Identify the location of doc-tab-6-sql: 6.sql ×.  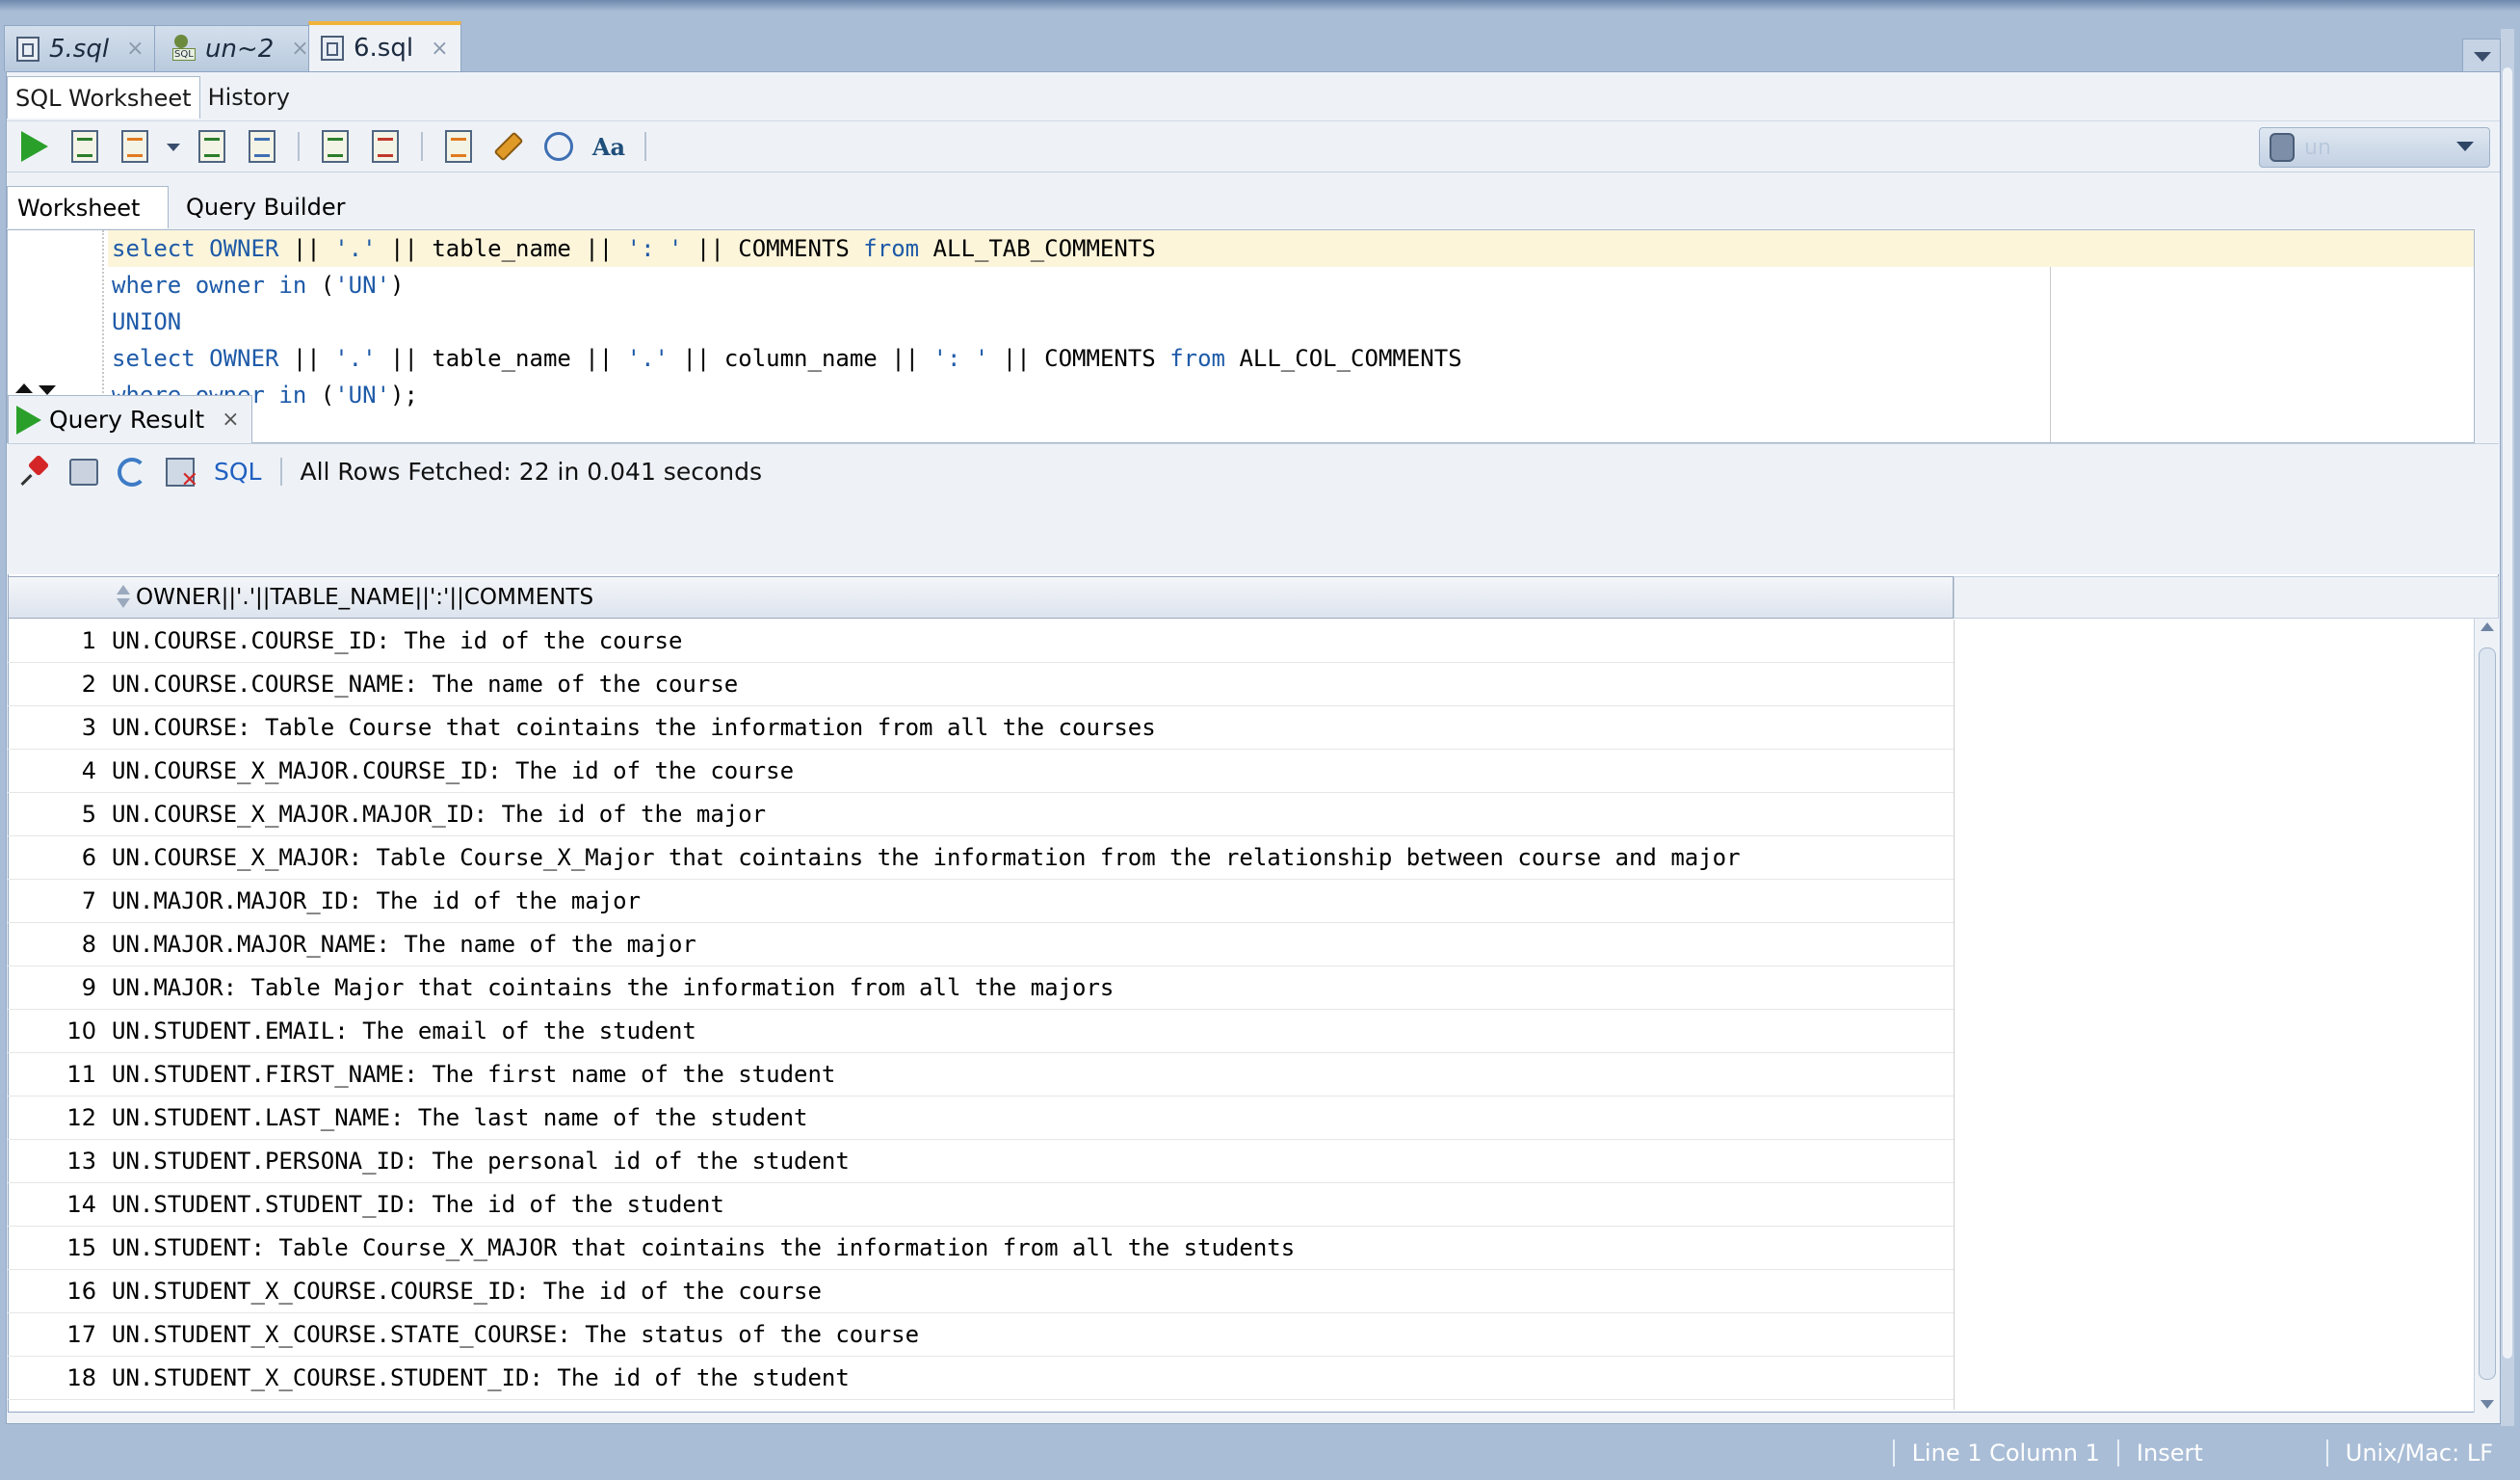
(384, 46).